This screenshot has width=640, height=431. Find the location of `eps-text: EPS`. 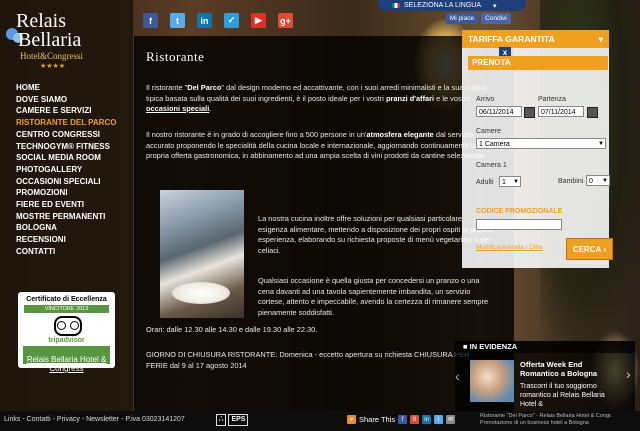

eps-text: EPS is located at coordinates (238, 420).